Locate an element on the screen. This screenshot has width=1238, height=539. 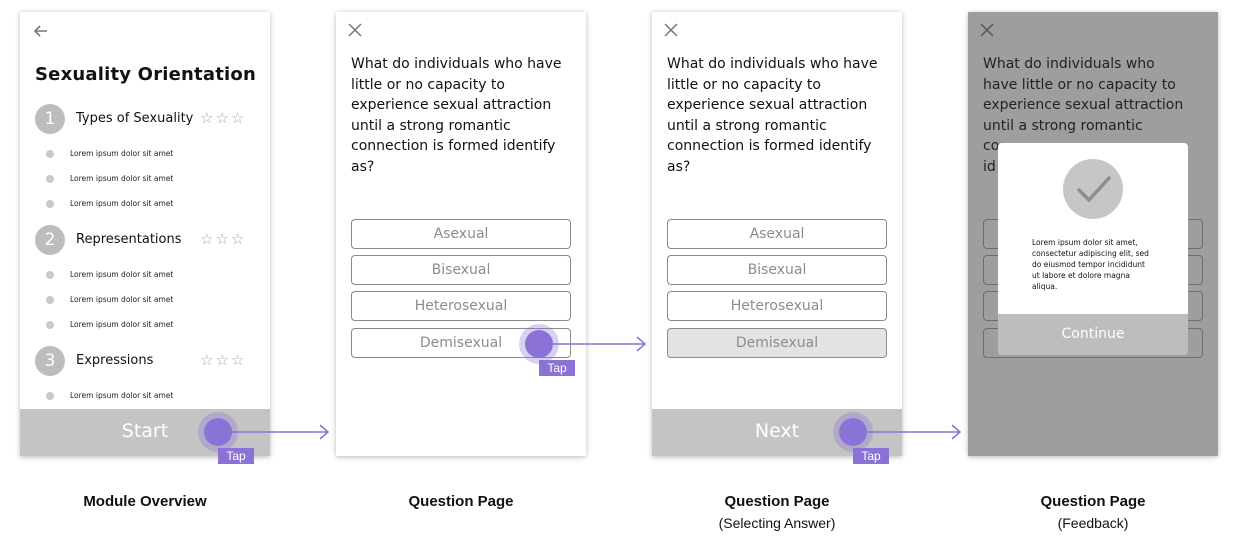
flow-arrows is located at coordinates (590, 388).